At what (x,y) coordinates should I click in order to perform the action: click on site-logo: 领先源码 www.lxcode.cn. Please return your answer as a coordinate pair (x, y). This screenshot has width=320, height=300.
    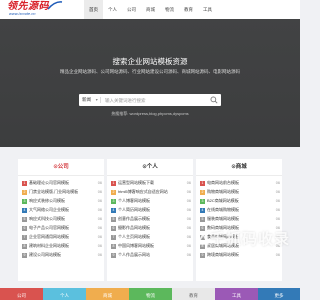
    Looking at the image, I should click on (38, 9).